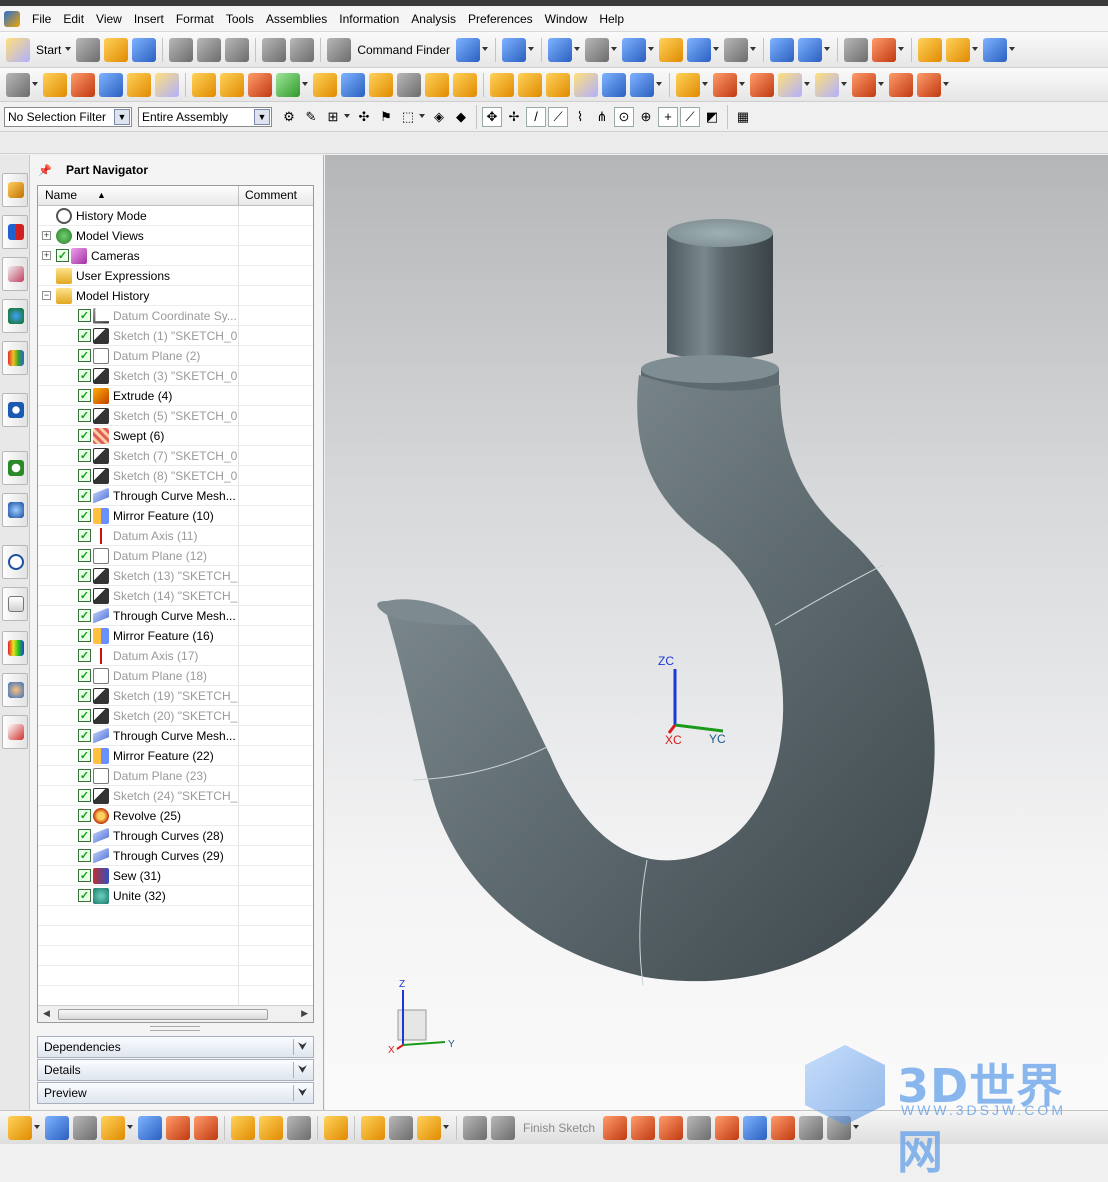 The image size is (1108, 1182). I want to click on constraint-icon, so click(113, 1127).